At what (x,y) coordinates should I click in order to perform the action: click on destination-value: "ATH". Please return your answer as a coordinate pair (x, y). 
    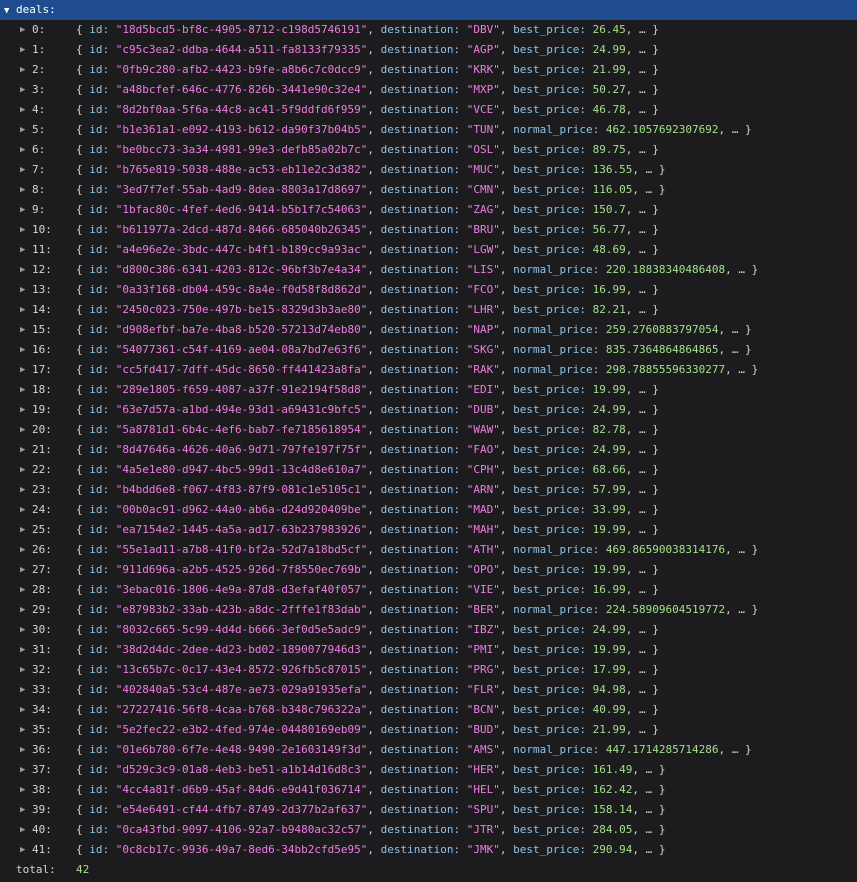
    Looking at the image, I should click on (483, 549).